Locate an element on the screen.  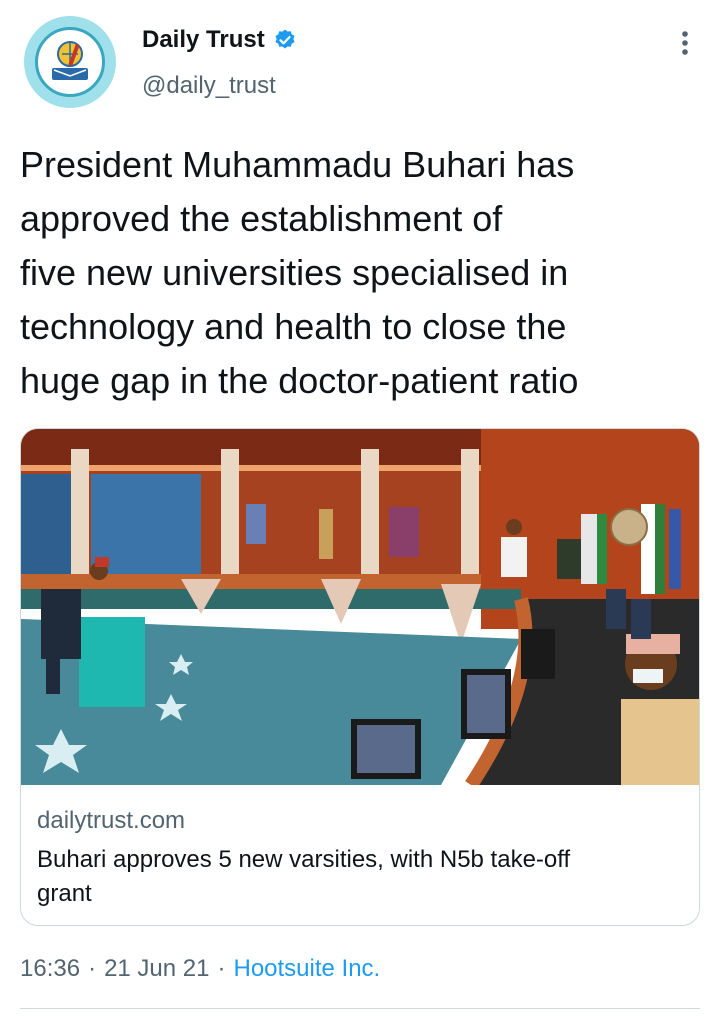
daily-trust-logo-icon is located at coordinates (70, 62).